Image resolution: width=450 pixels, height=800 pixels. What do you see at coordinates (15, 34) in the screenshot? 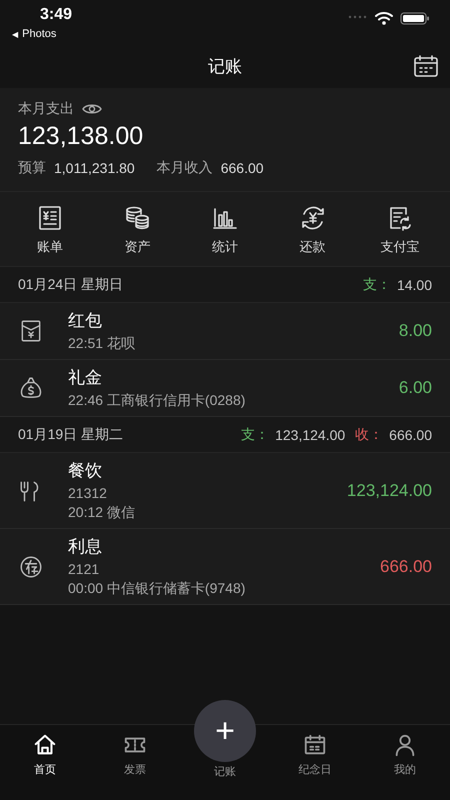
I see `back-arrow: ◀` at bounding box center [15, 34].